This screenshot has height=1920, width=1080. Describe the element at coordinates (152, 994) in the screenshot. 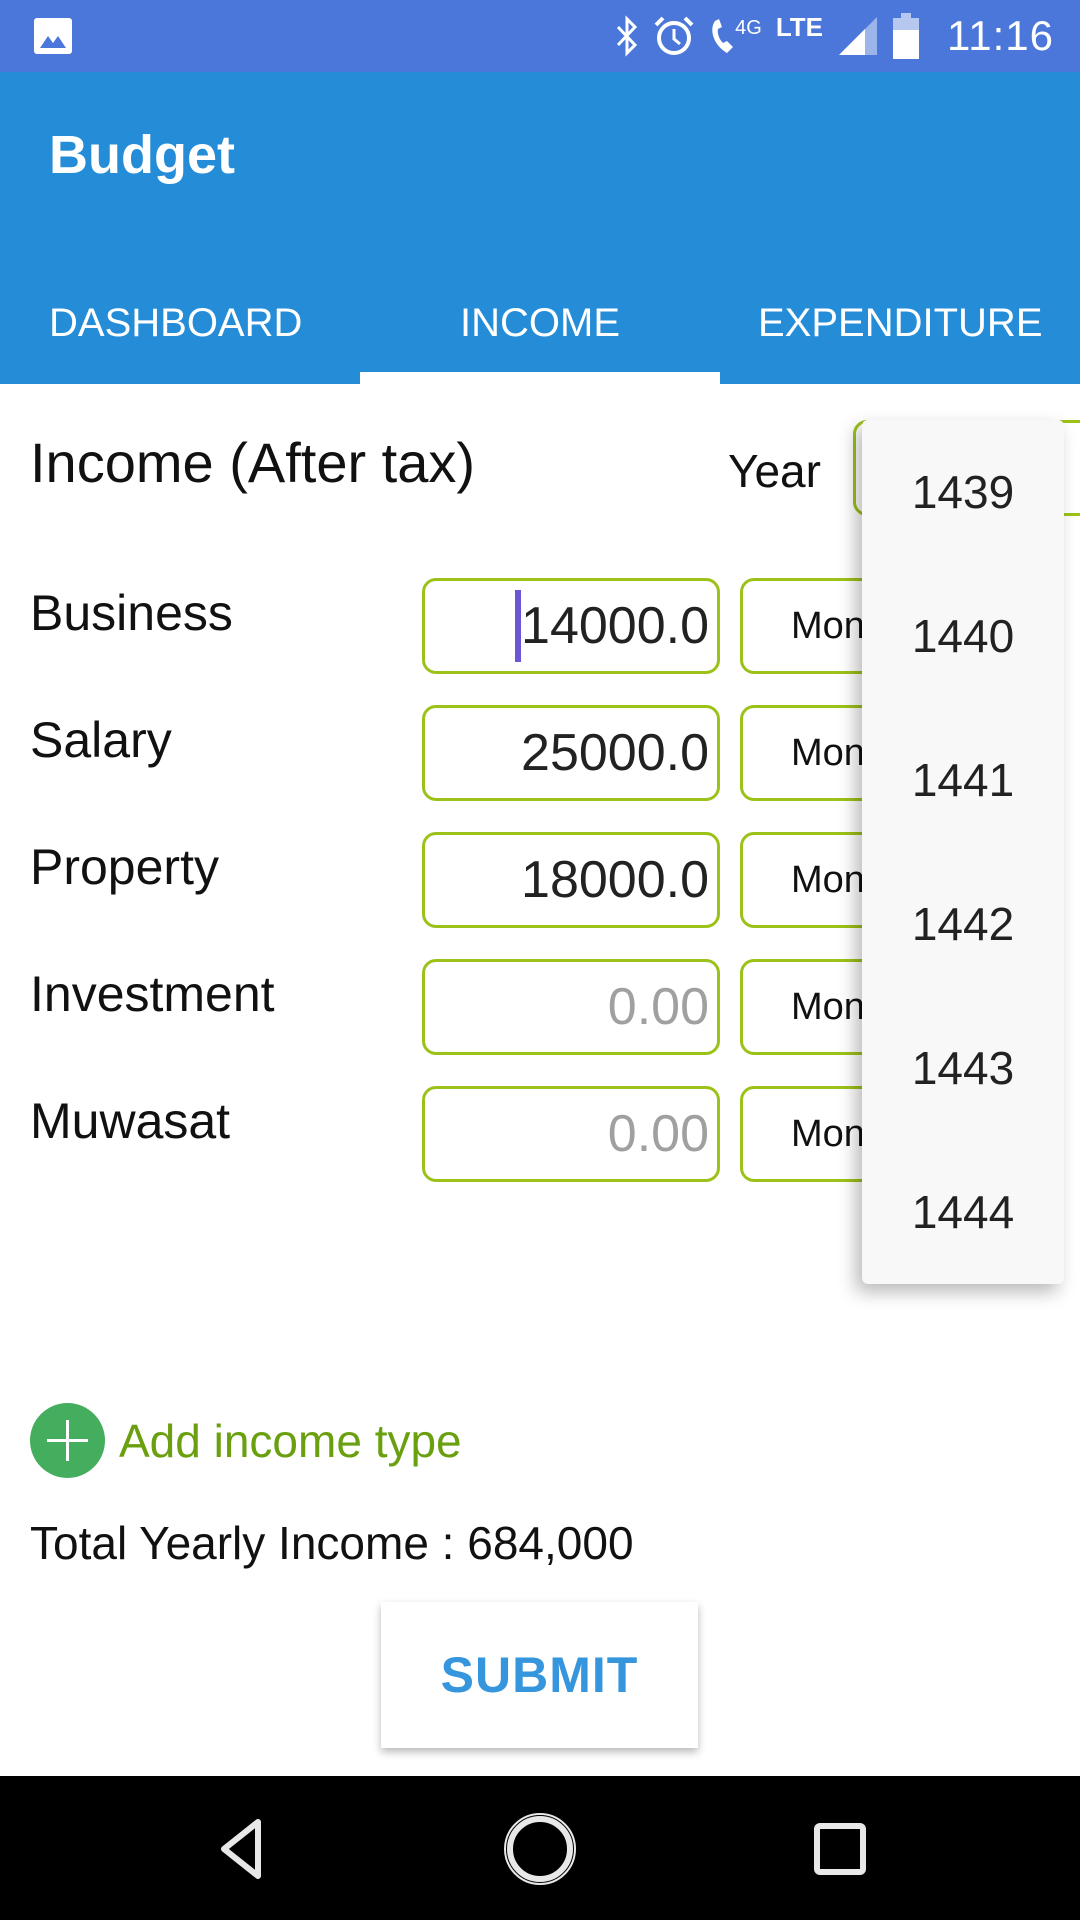

I see `income-label-investment: Investment` at that location.